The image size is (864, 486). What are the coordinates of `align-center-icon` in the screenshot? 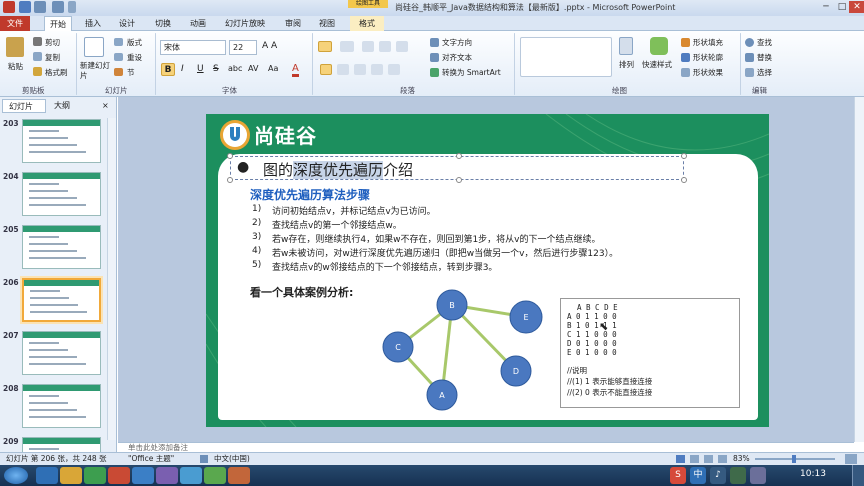 It's located at (343, 69).